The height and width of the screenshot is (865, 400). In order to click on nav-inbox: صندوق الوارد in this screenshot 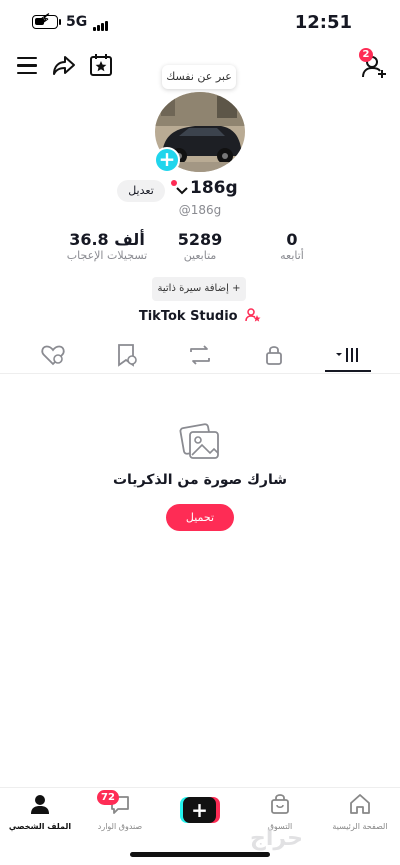, I will do `click(120, 811)`.